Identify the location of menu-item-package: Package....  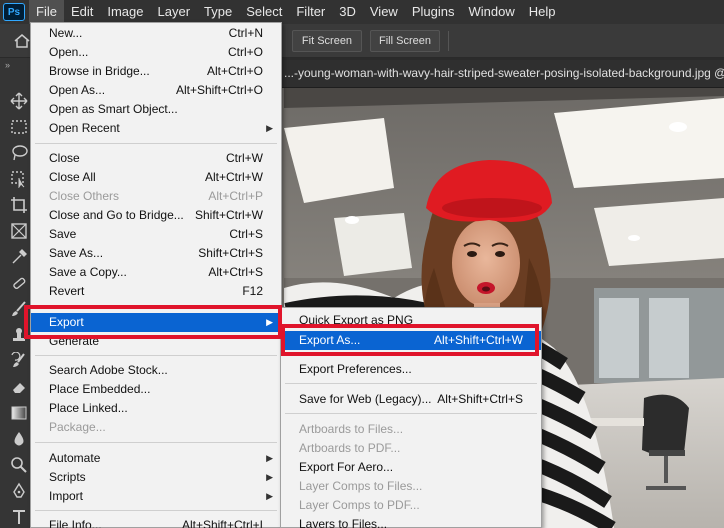
(77, 427).